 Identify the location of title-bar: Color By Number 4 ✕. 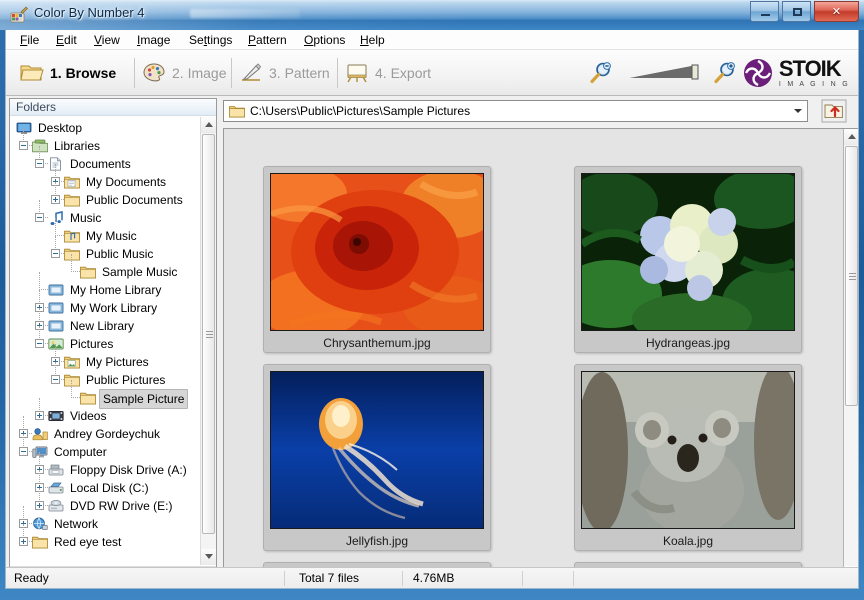
(432, 15).